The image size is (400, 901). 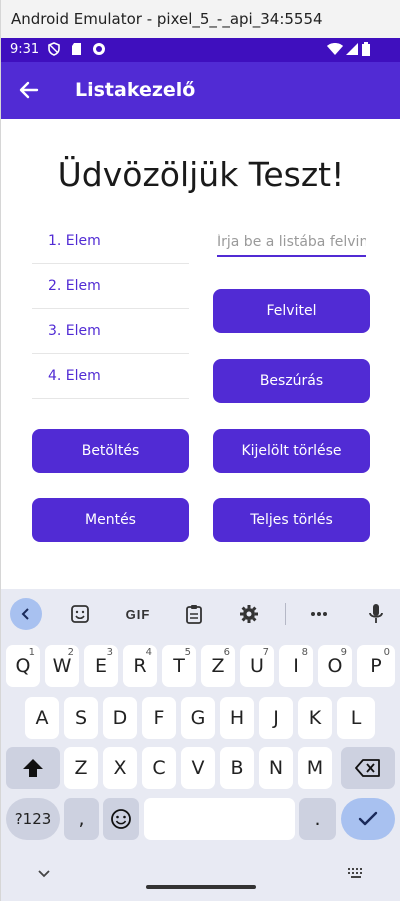 I want to click on key-o: O9, so click(x=335, y=666).